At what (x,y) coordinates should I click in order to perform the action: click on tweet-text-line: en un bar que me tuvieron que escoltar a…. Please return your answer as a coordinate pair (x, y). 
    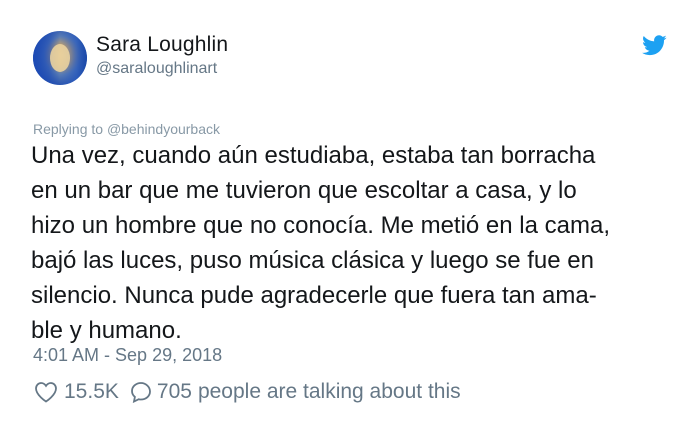
    Looking at the image, I should click on (304, 190).